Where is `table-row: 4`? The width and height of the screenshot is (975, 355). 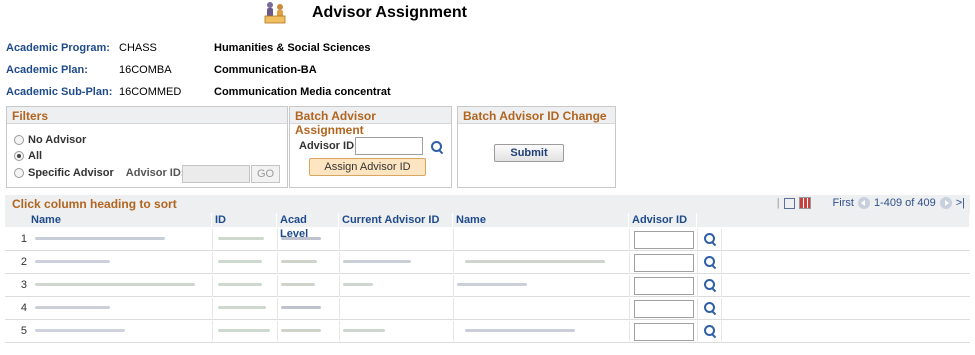
table-row: 4 is located at coordinates (487, 309).